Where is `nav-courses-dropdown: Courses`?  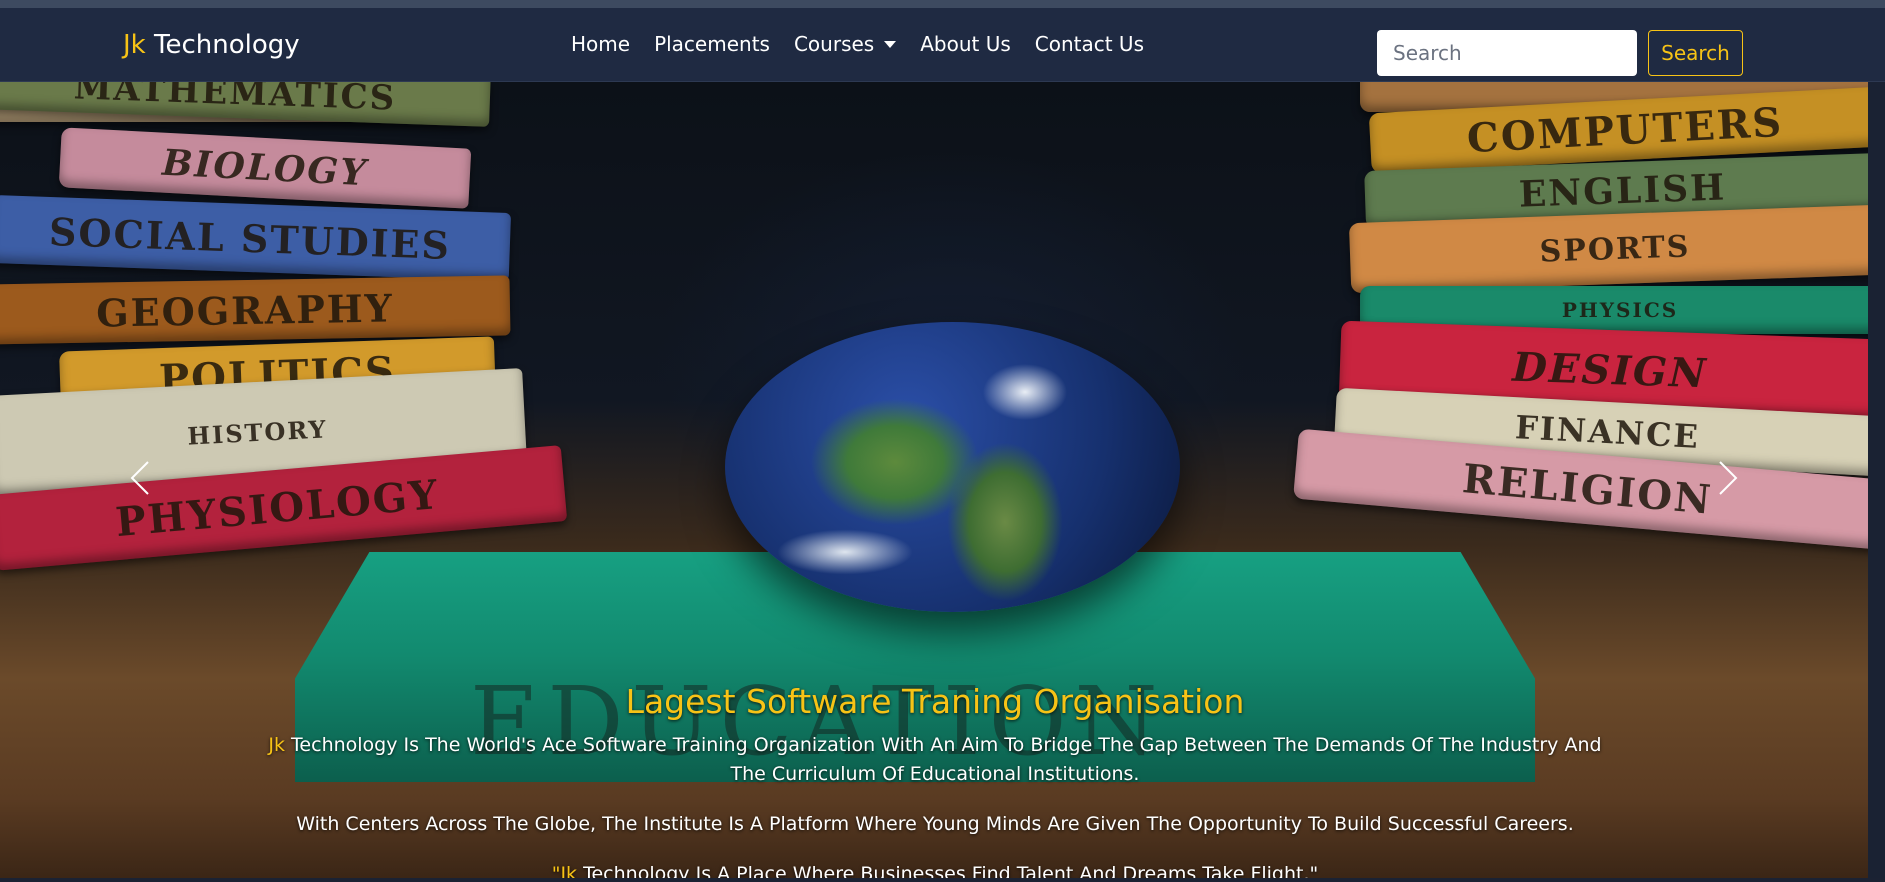 nav-courses-dropdown: Courses is located at coordinates (845, 44).